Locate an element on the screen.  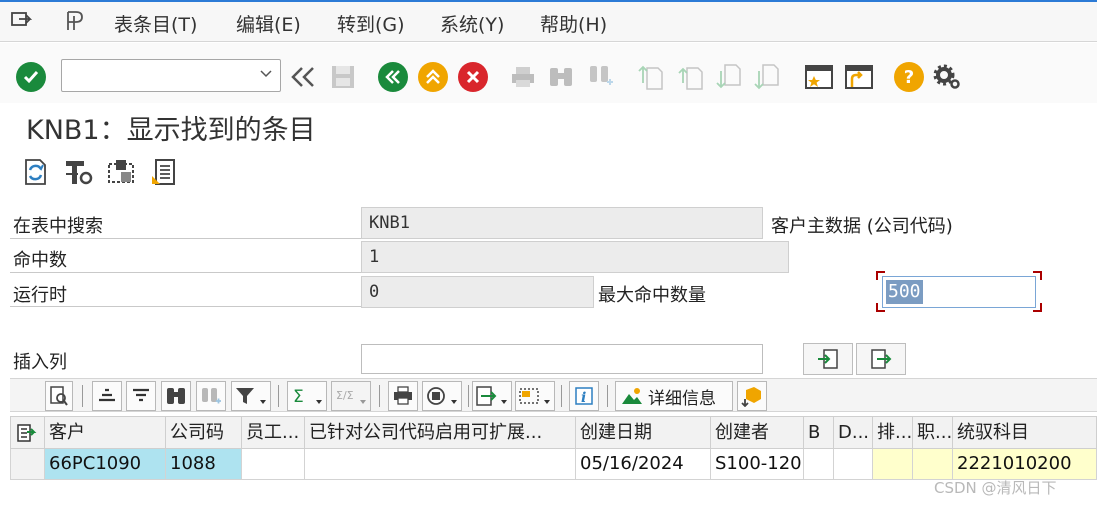
next-page-icon is located at coordinates (729, 77).